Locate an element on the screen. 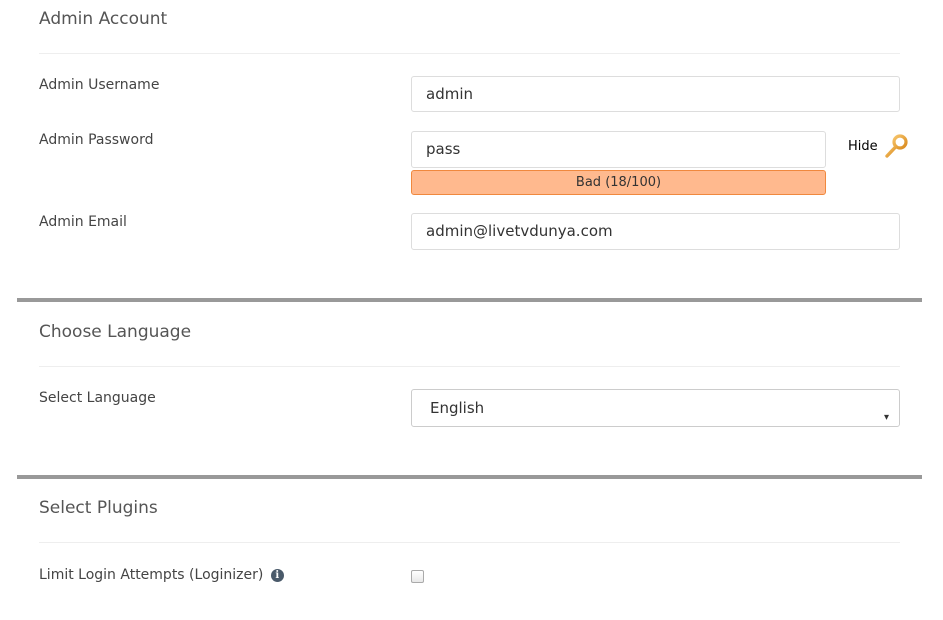  info-icon: i is located at coordinates (277, 575).